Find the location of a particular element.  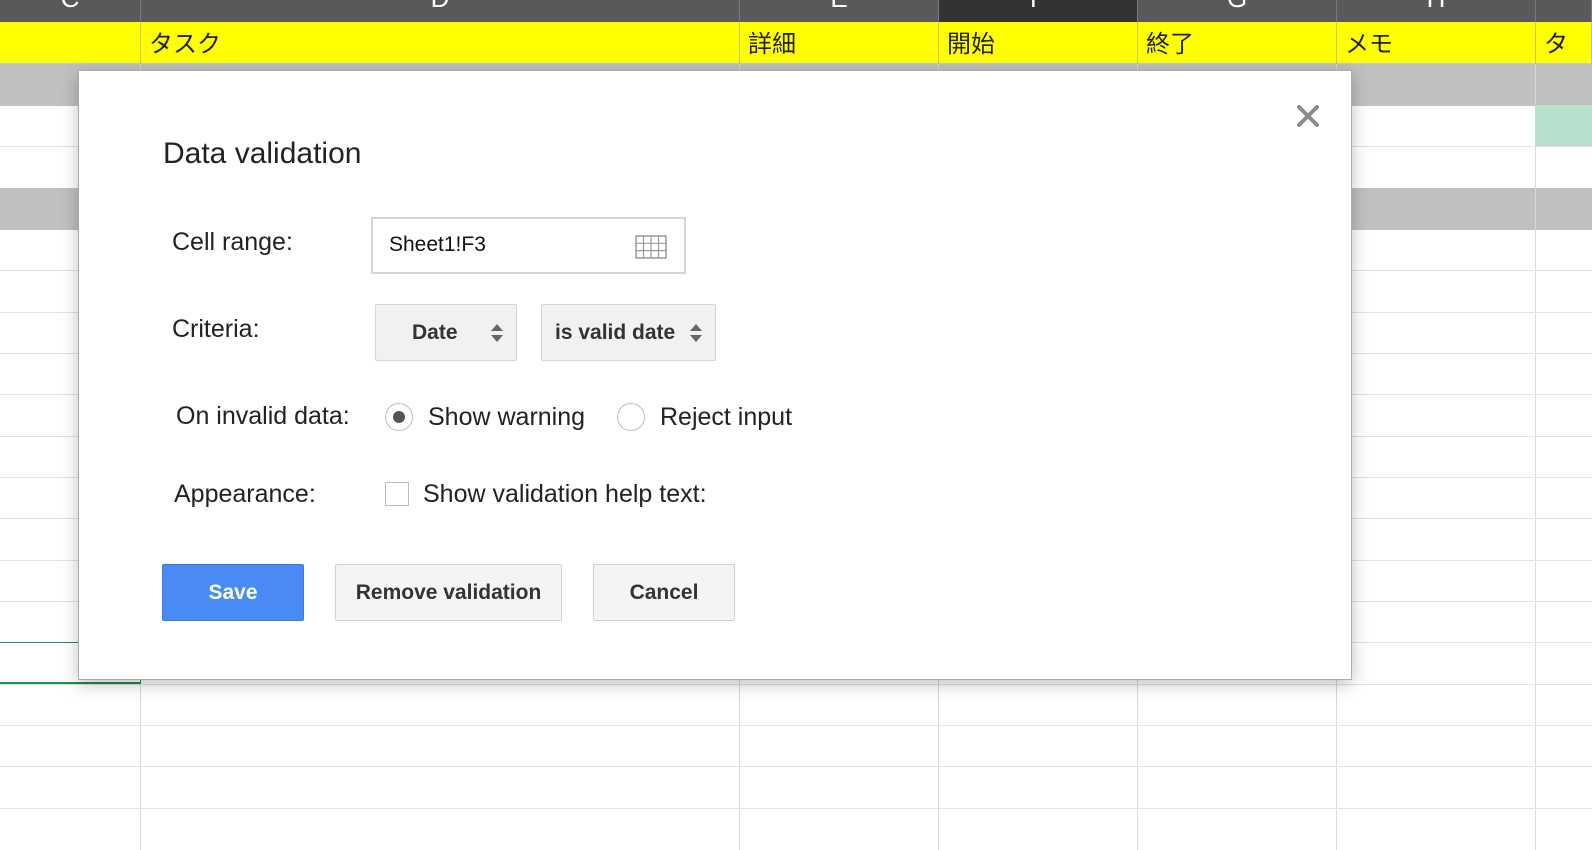

column-header-bar: C D E F G H is located at coordinates (796, 11).